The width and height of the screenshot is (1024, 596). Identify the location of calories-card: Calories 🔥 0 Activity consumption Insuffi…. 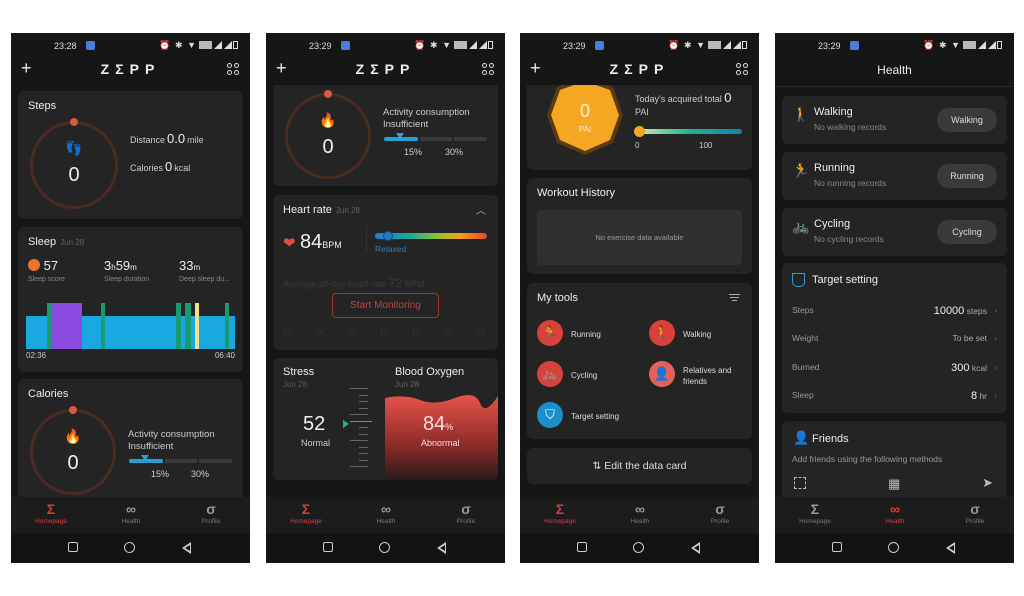
(130, 444).